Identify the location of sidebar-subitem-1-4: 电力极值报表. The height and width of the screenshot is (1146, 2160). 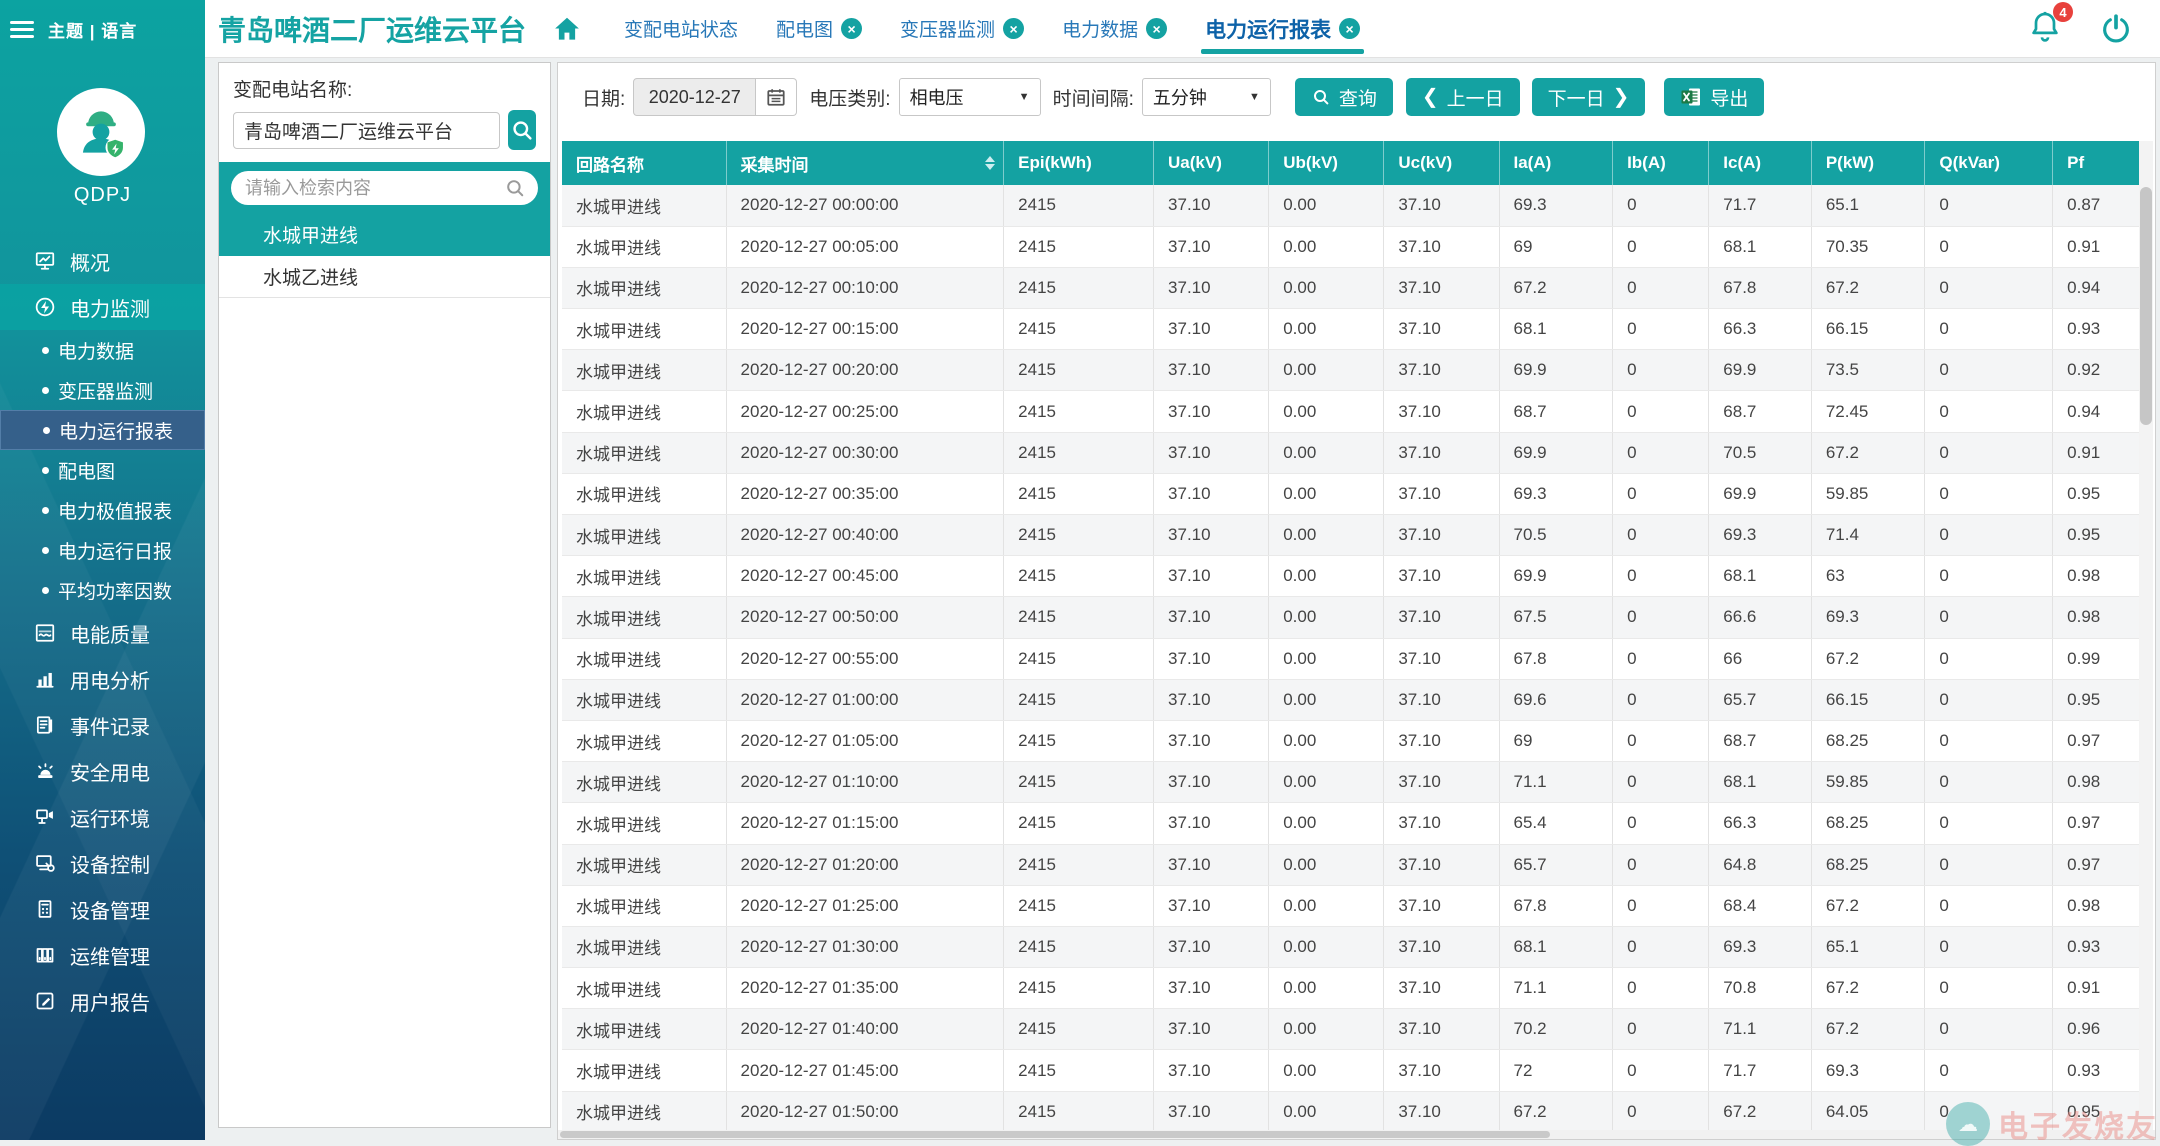
(102, 510).